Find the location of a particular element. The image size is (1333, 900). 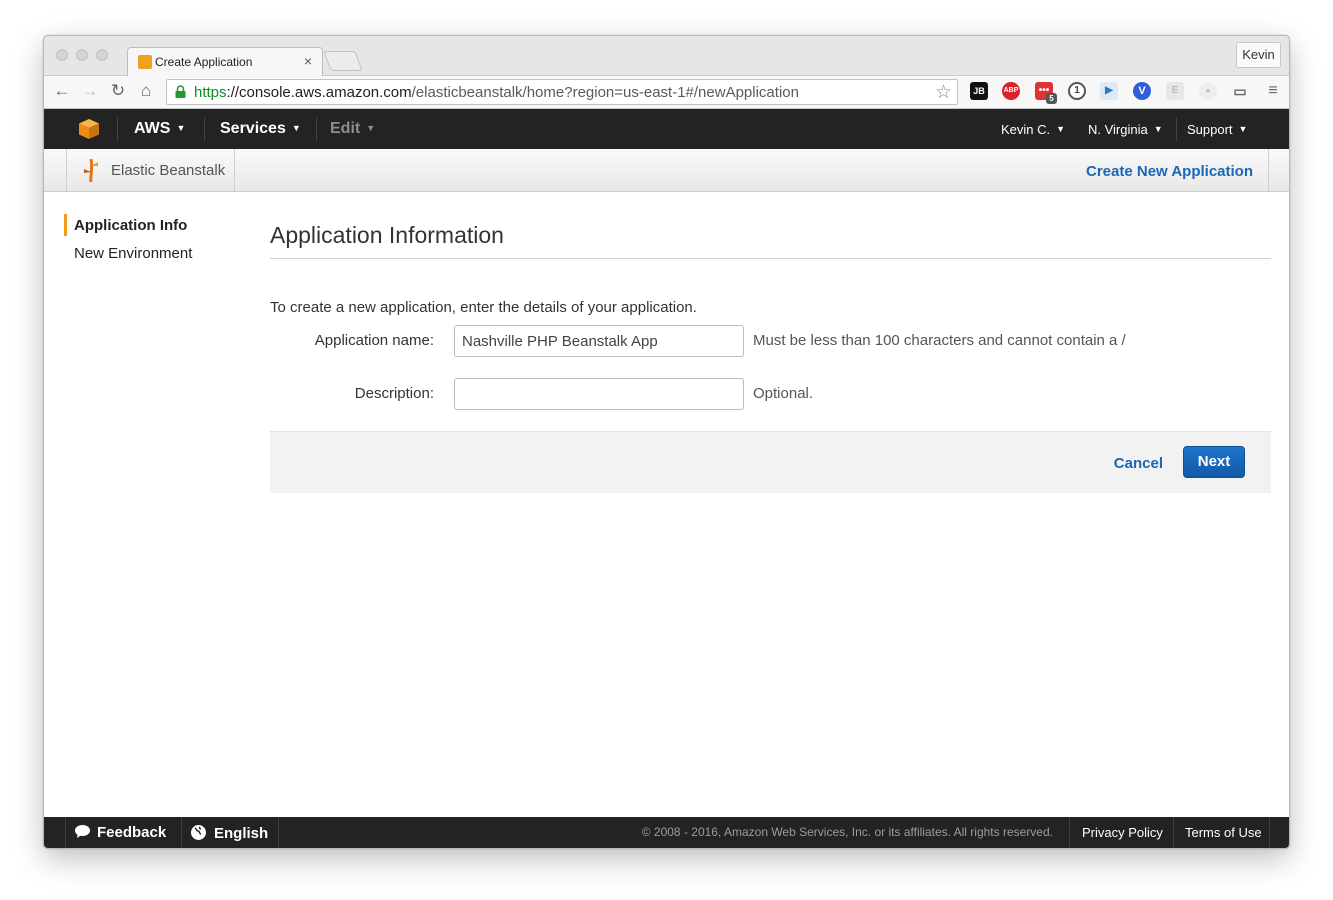

service-header: Elastic Beanstalk Create New Application is located at coordinates (666, 170).